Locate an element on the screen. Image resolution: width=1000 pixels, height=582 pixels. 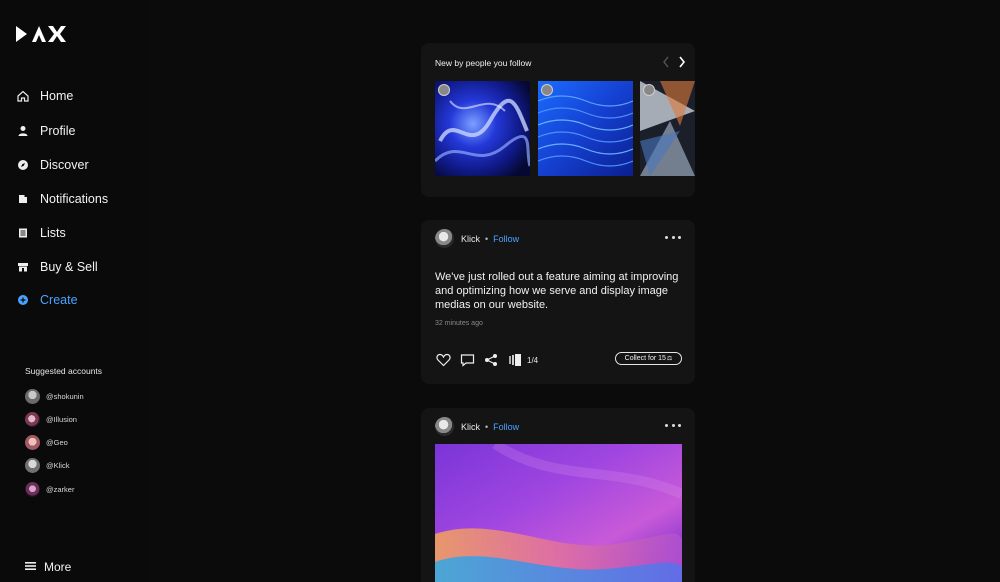
more-button: More is located at coordinates (48, 567).